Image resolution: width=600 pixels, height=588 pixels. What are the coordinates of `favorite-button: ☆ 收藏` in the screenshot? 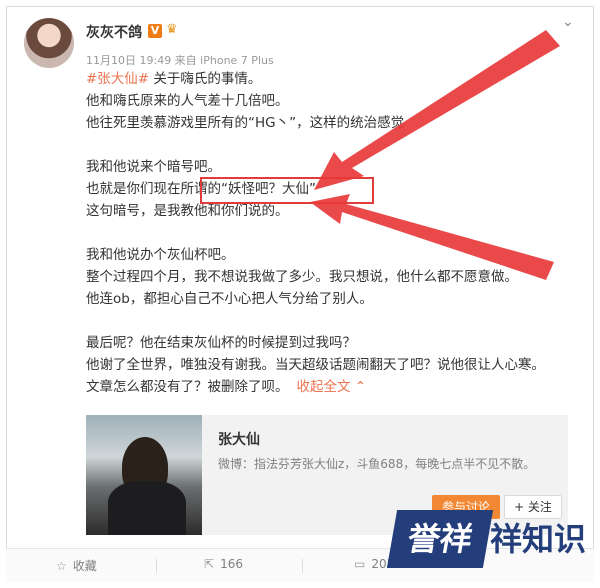 It's located at (76, 565).